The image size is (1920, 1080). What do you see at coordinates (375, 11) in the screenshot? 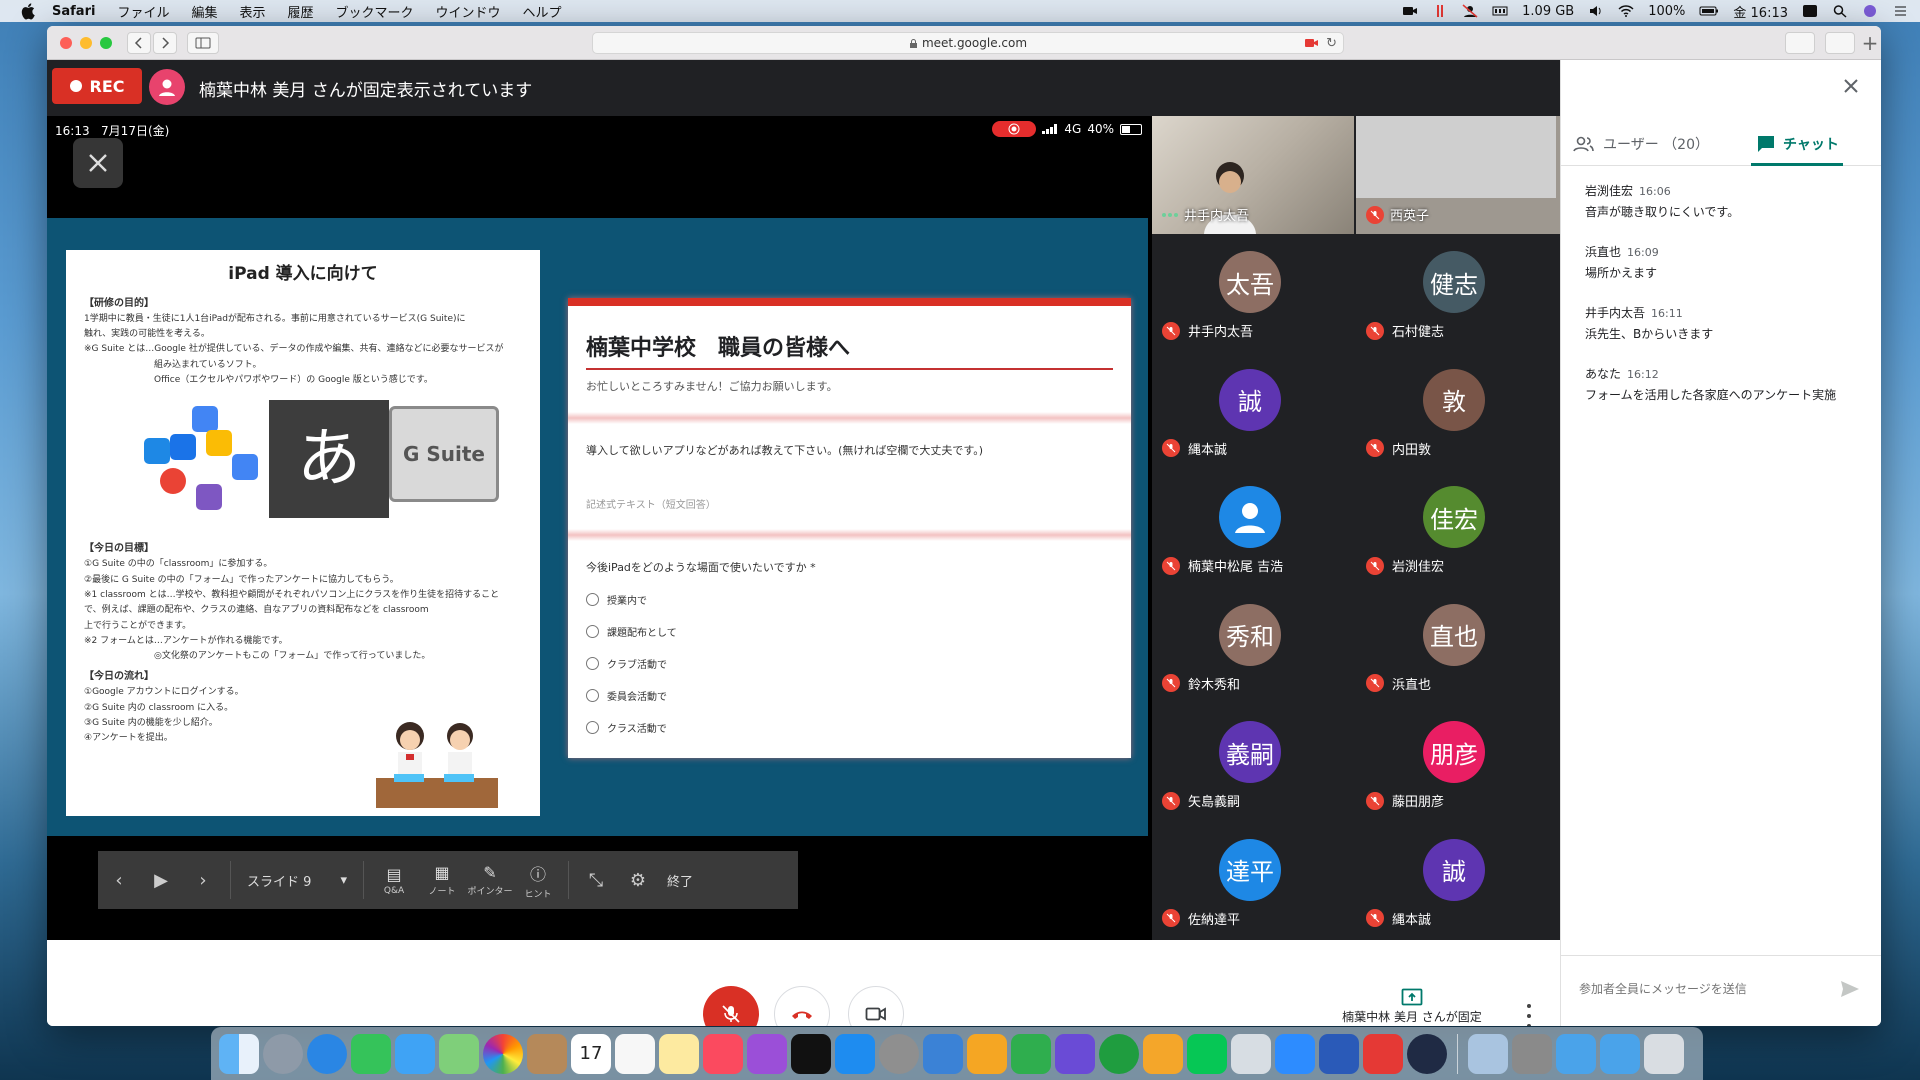
I see `menu-bookmarks: ブックマーク` at bounding box center [375, 11].